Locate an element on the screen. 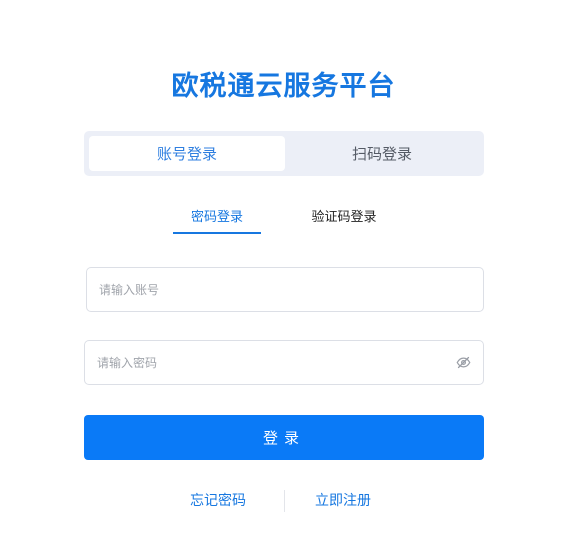 The height and width of the screenshot is (536, 567). account-input is located at coordinates (285, 289).